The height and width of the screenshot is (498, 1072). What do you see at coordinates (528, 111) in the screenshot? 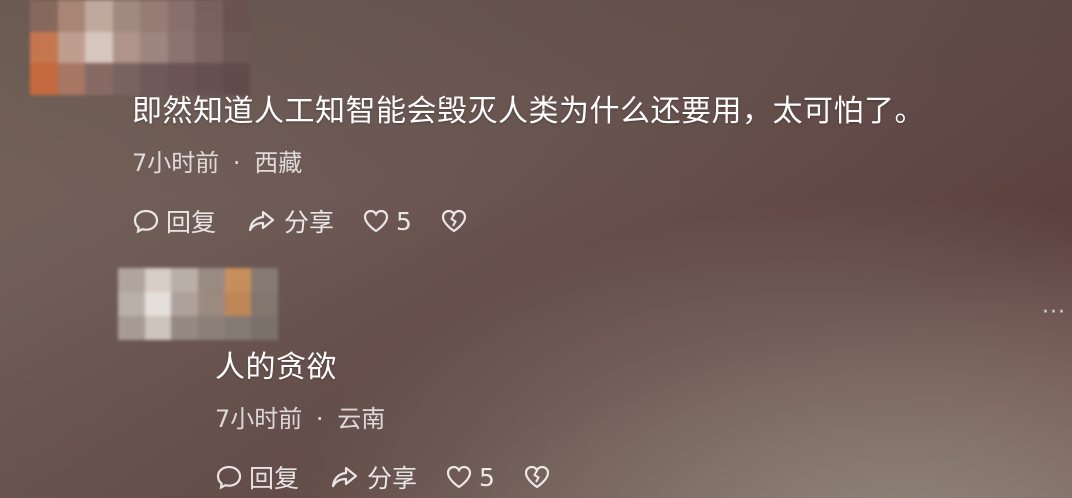
I see `comment-text: 即然知道人工知智能会毁灭人类为什么还要用，太可怕了。` at bounding box center [528, 111].